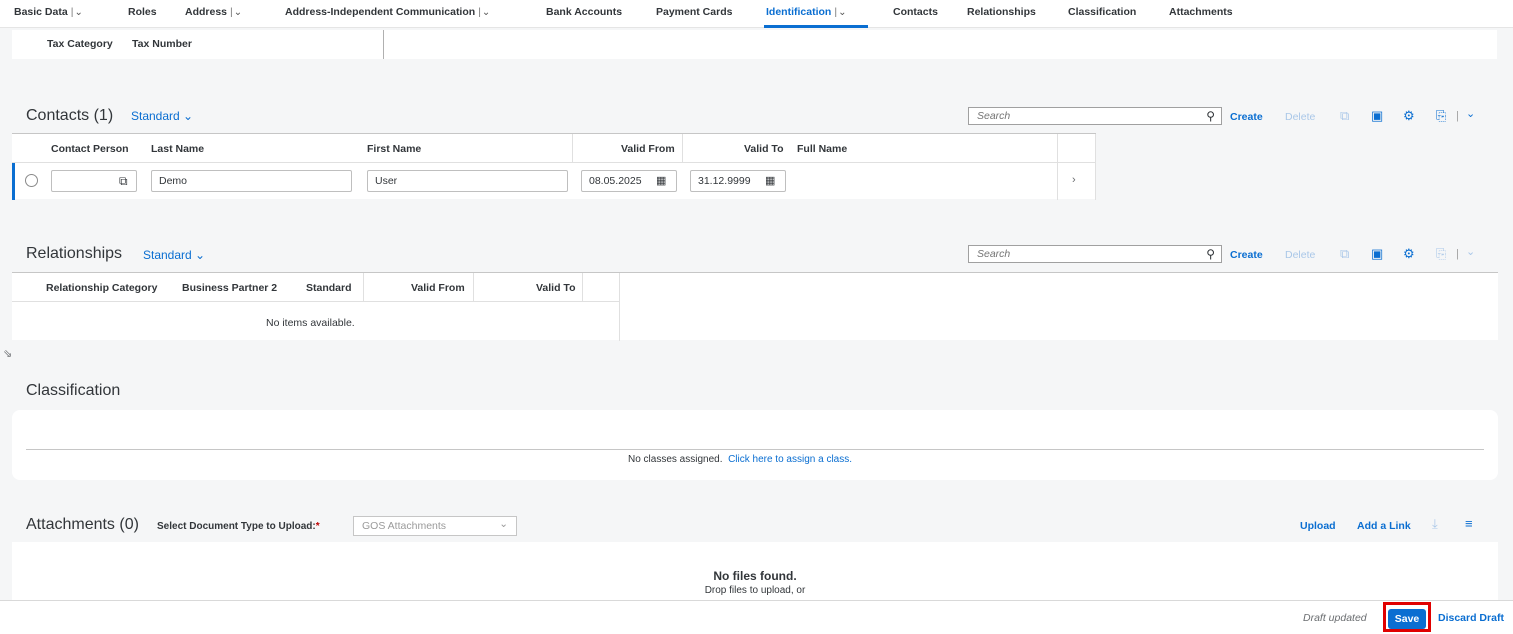 The width and height of the screenshot is (1513, 634). Describe the element at coordinates (162, 44) in the screenshot. I see `column-header-tax-number: Tax Number` at that location.